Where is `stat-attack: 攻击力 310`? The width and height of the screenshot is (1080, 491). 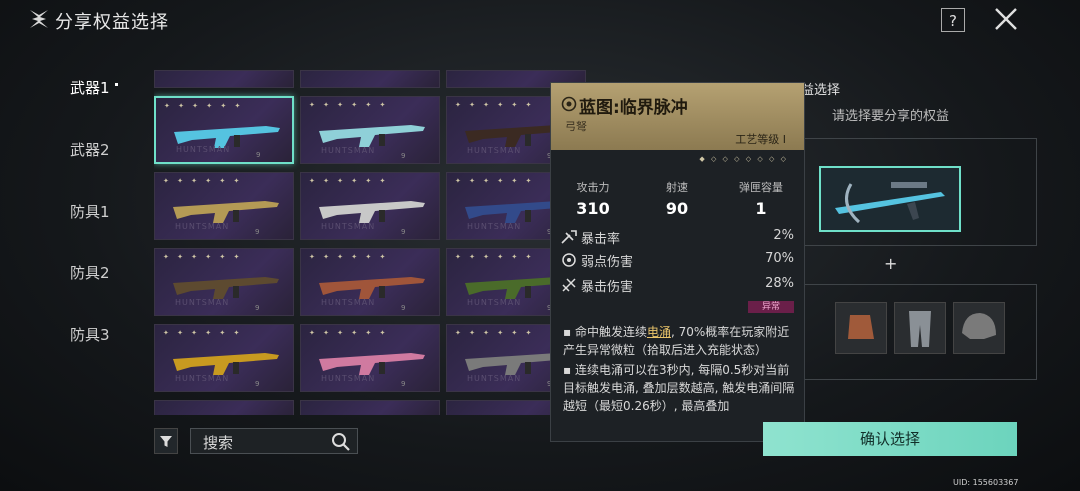 stat-attack: 攻击力 310 is located at coordinates (593, 199).